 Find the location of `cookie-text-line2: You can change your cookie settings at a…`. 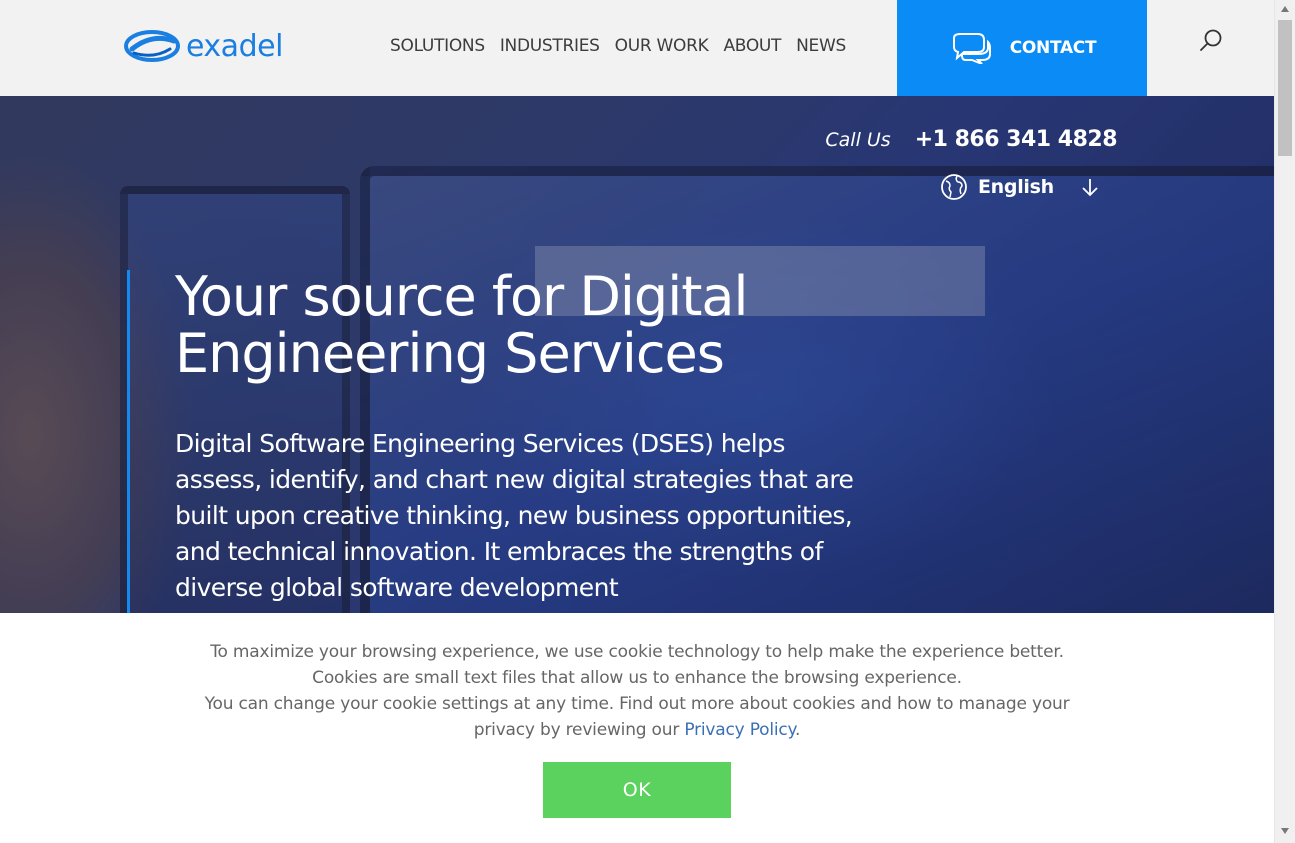

cookie-text-line2: You can change your cookie settings at a… is located at coordinates (637, 717).